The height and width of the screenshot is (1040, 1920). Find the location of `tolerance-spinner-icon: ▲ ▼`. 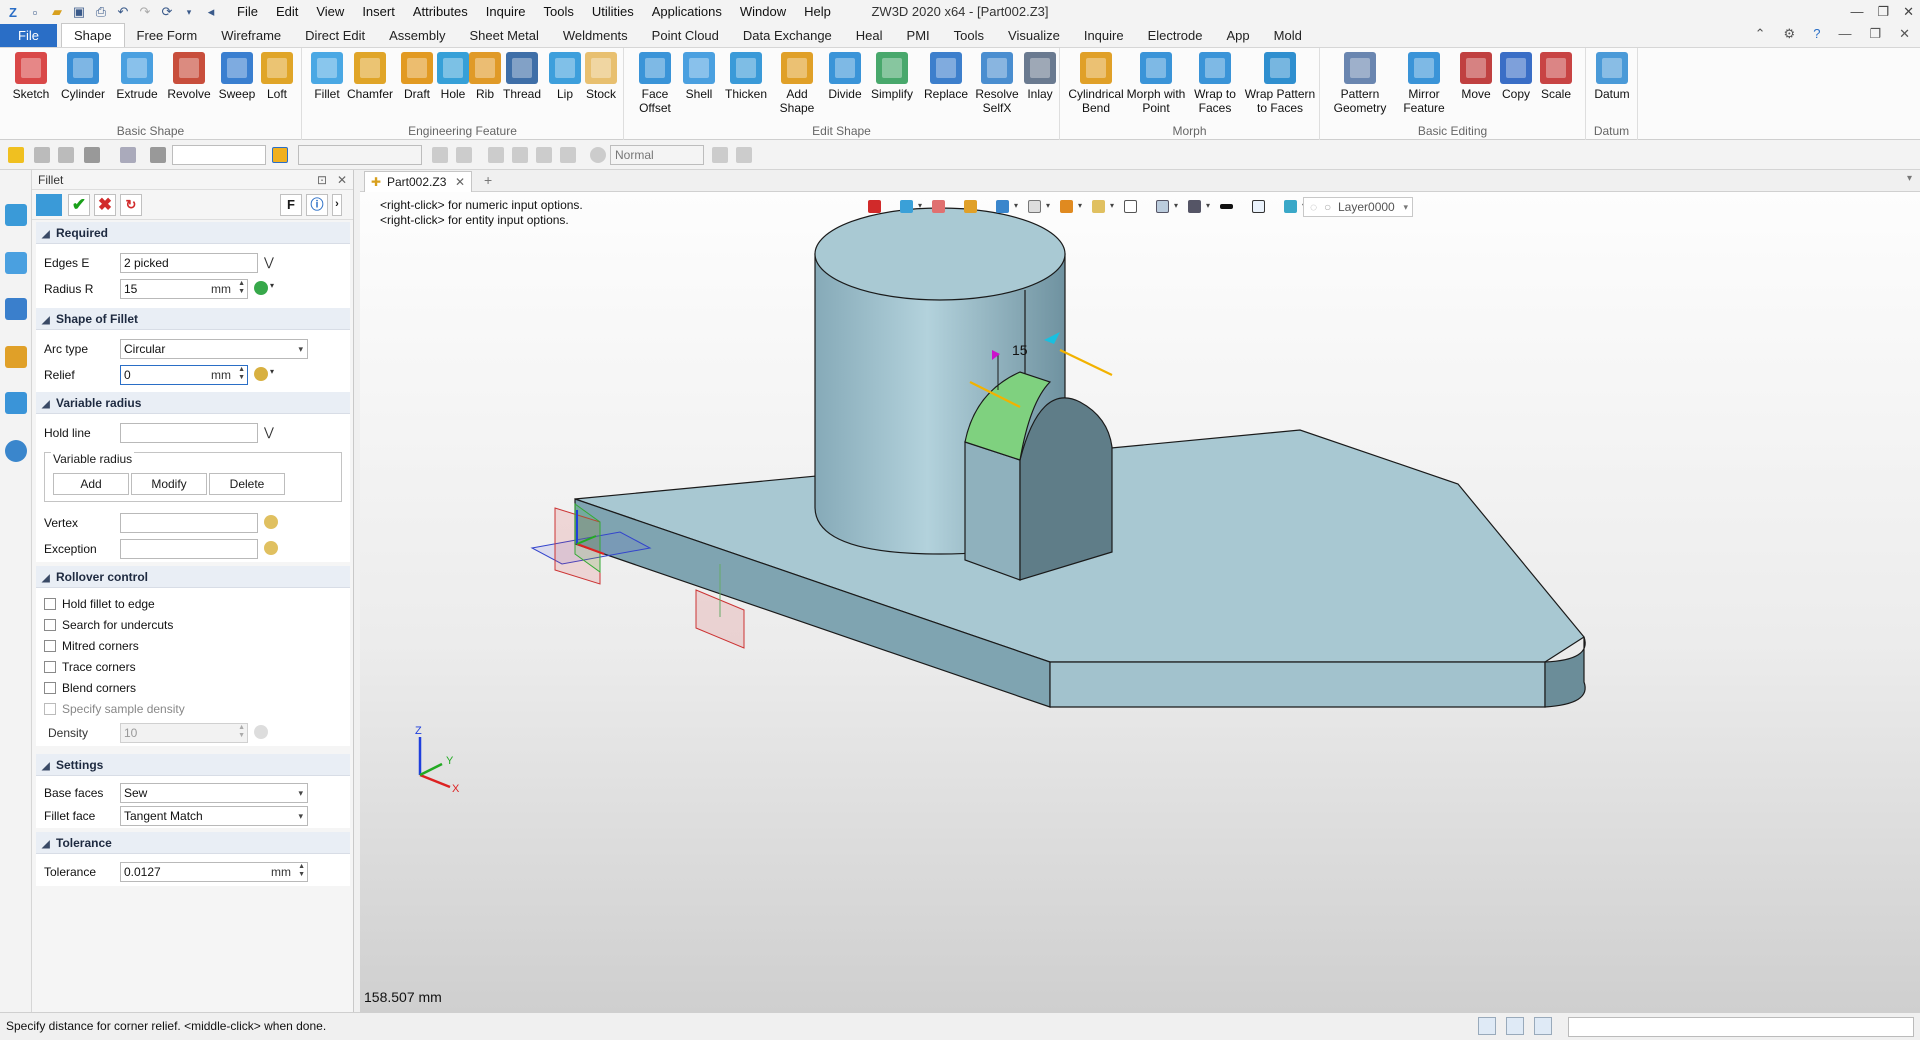

tolerance-spinner-icon: ▲ ▼ is located at coordinates (301, 871).